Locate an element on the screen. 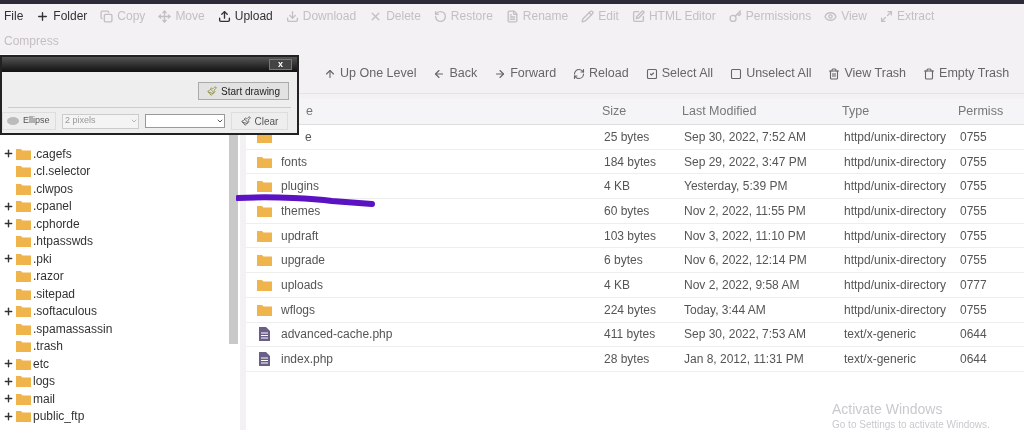  tree-item: .cphorde is located at coordinates (40, 224).